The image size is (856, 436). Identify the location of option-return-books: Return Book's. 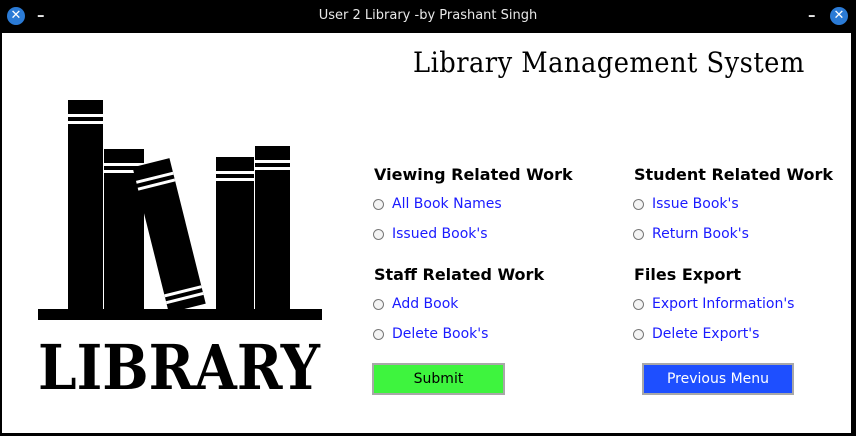
(691, 234).